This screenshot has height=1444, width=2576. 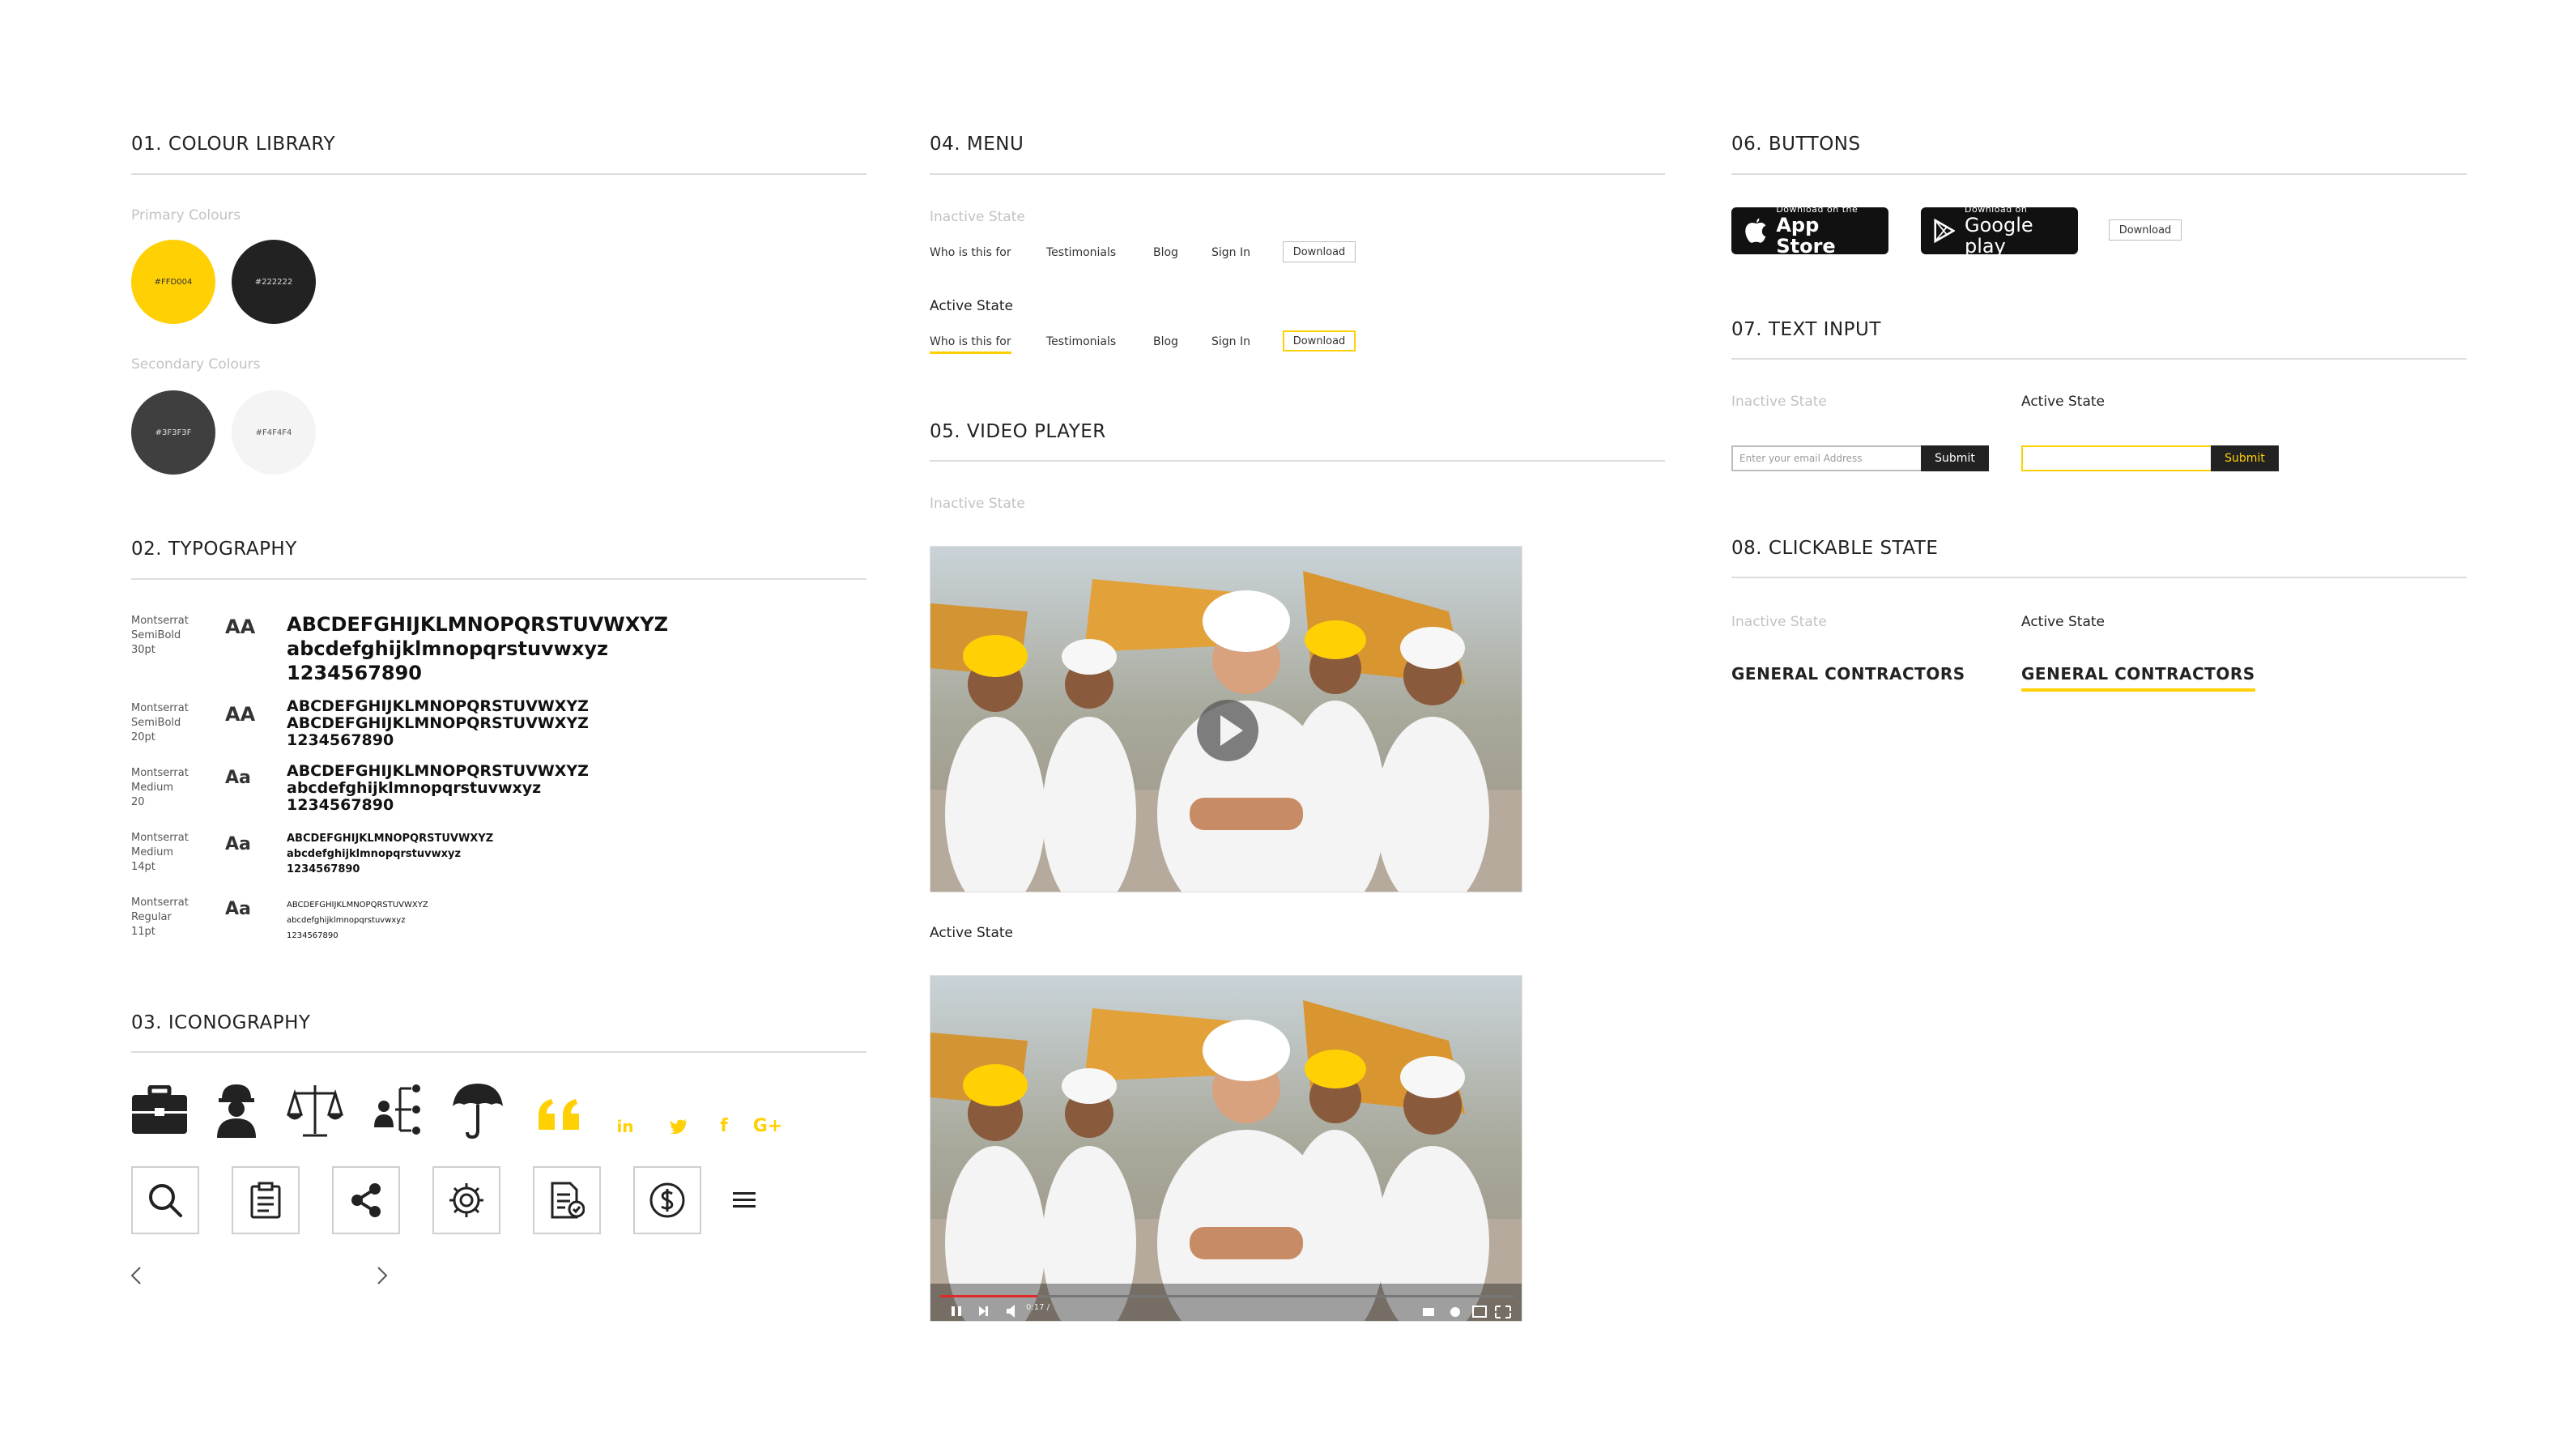 I want to click on briefcase-icon, so click(x=159, y=1110).